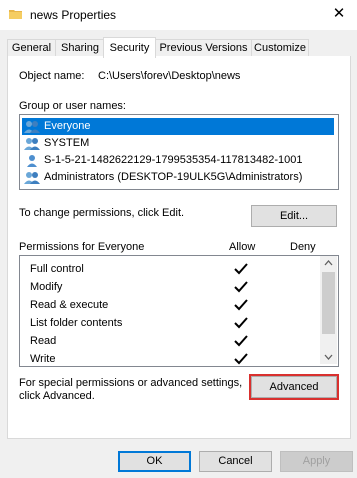 This screenshot has width=357, height=478. I want to click on advanced-button: Advanced, so click(294, 387).